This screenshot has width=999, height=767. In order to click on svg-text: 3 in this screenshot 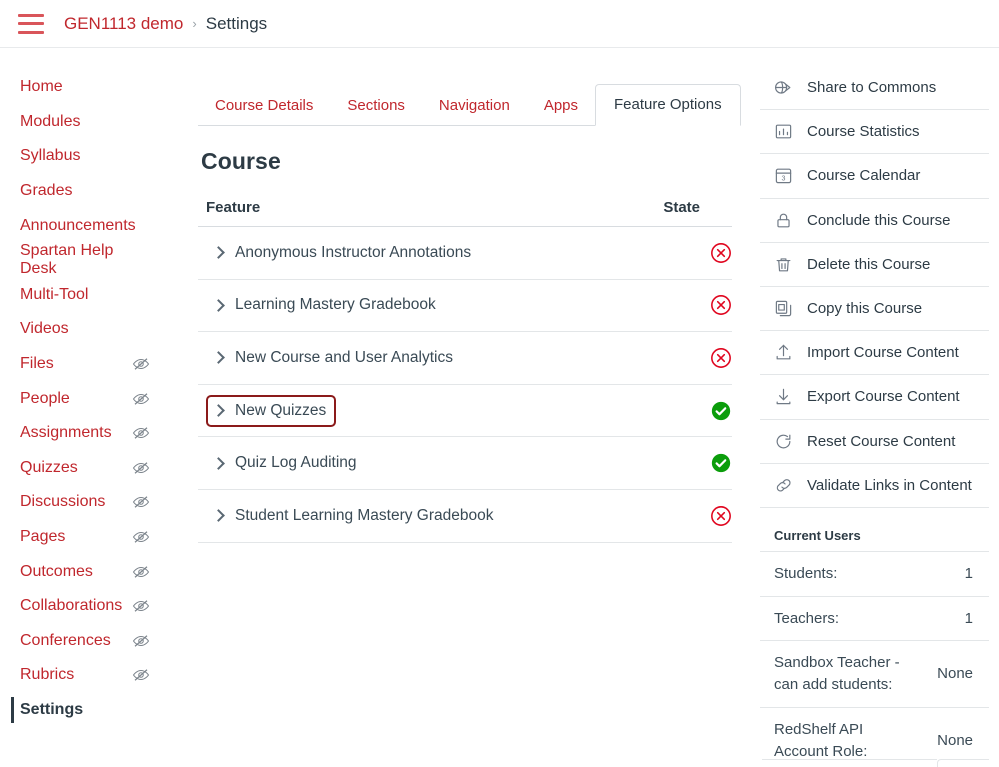, I will do `click(784, 179)`.